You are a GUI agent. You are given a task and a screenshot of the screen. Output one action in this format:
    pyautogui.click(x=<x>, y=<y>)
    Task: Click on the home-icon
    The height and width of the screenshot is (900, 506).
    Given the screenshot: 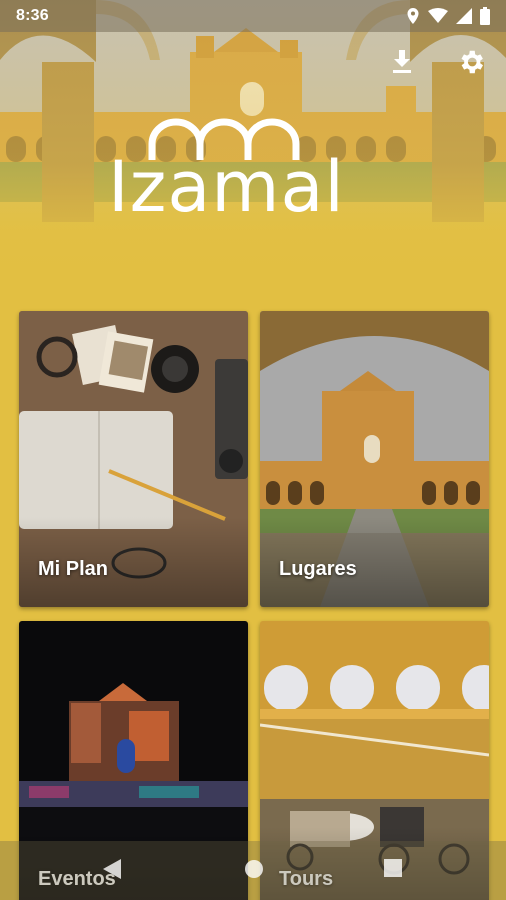 What is the action you would take?
    pyautogui.click(x=254, y=869)
    